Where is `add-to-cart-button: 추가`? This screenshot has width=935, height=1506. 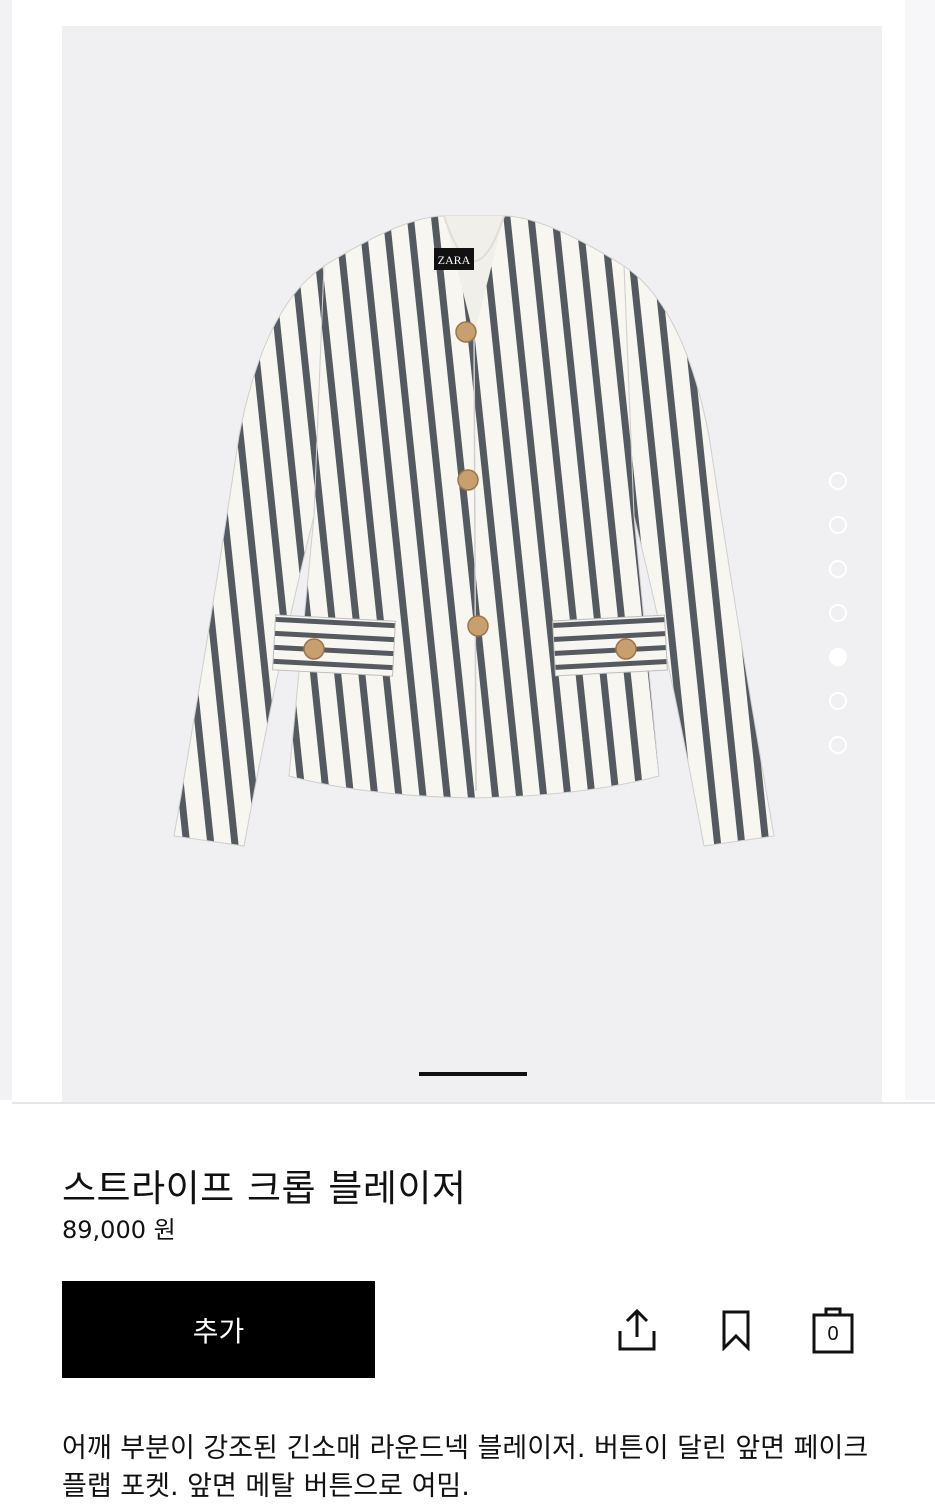 add-to-cart-button: 추가 is located at coordinates (218, 1329).